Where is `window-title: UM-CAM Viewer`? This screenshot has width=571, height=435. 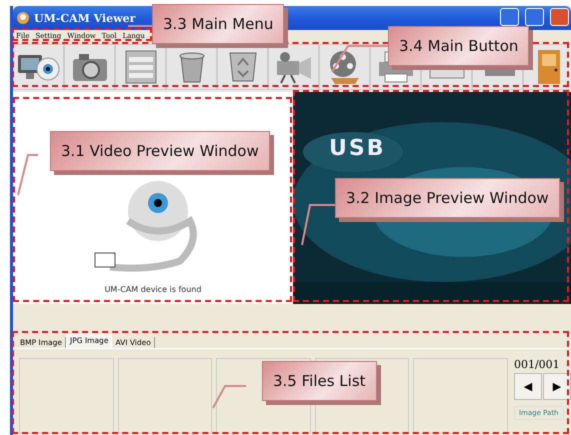
window-title: UM-CAM Viewer is located at coordinates (85, 18).